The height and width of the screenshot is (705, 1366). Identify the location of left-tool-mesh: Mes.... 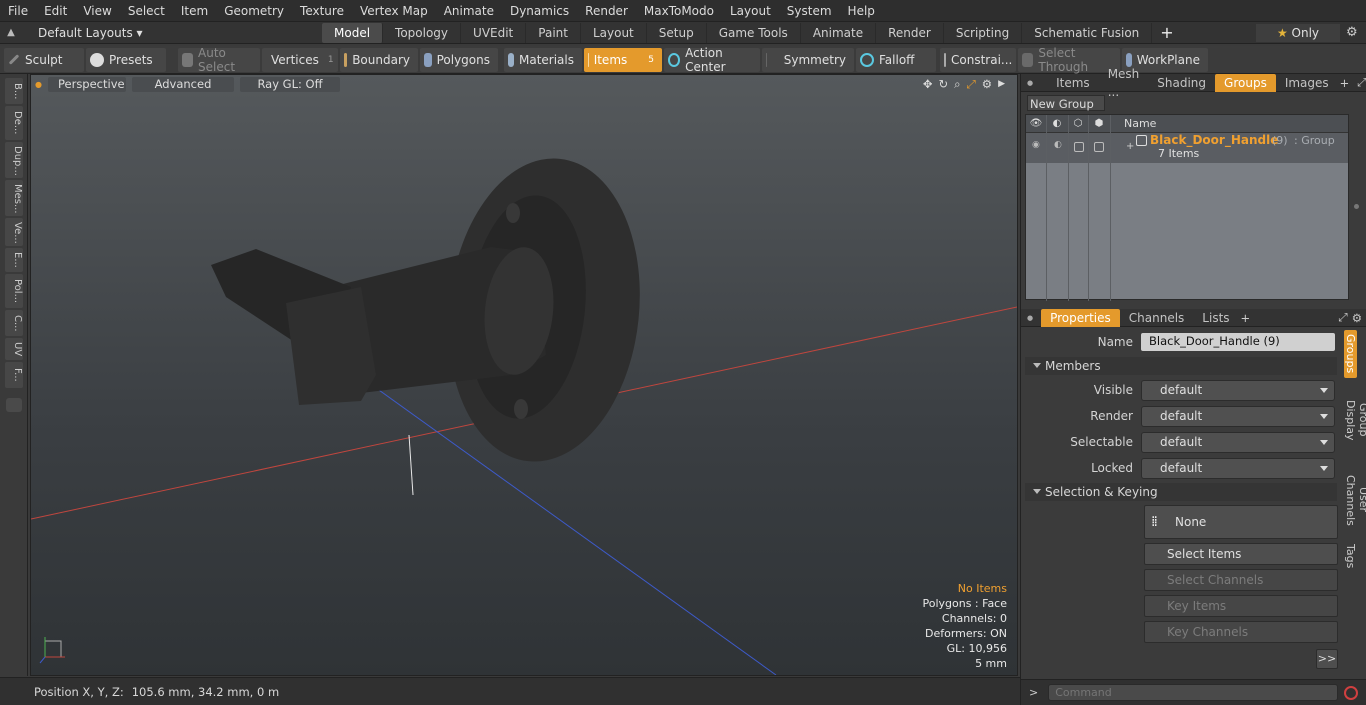
(14, 198).